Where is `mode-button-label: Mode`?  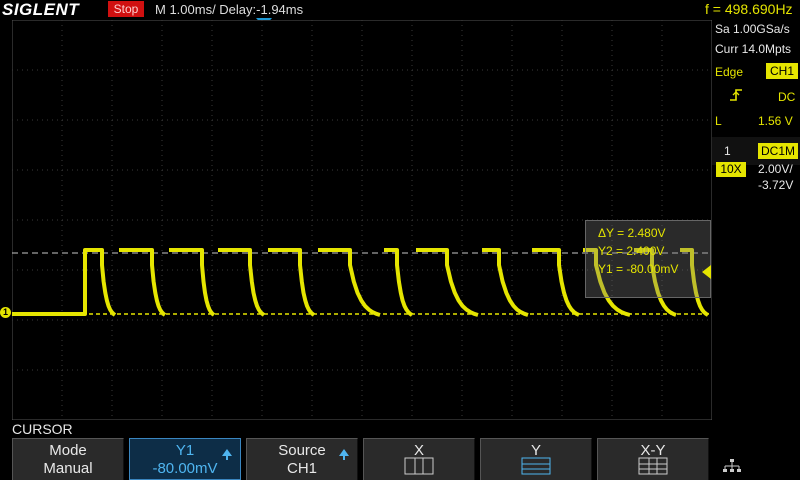
mode-button-label: Mode is located at coordinates (68, 450).